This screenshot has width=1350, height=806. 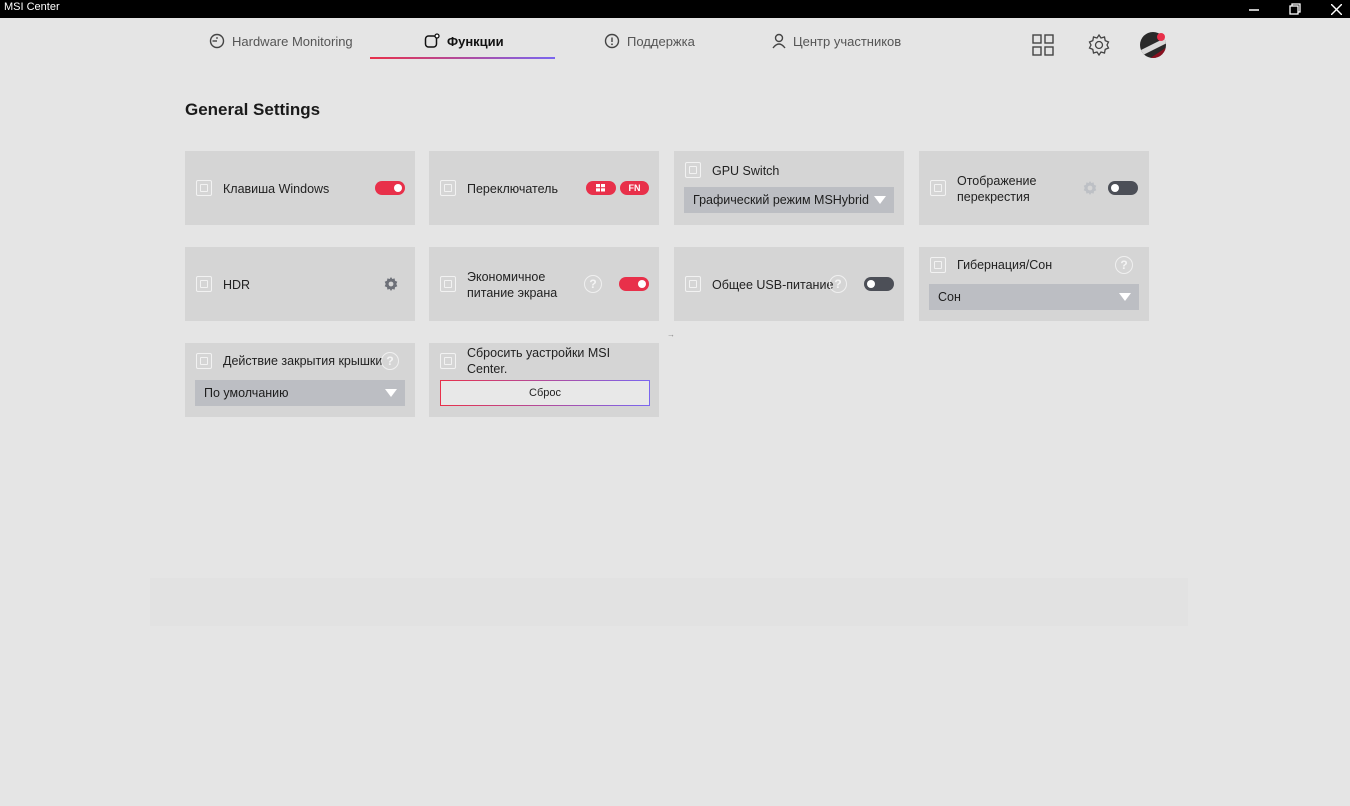 What do you see at coordinates (475, 41) in the screenshot?
I see `tab-label: Функции` at bounding box center [475, 41].